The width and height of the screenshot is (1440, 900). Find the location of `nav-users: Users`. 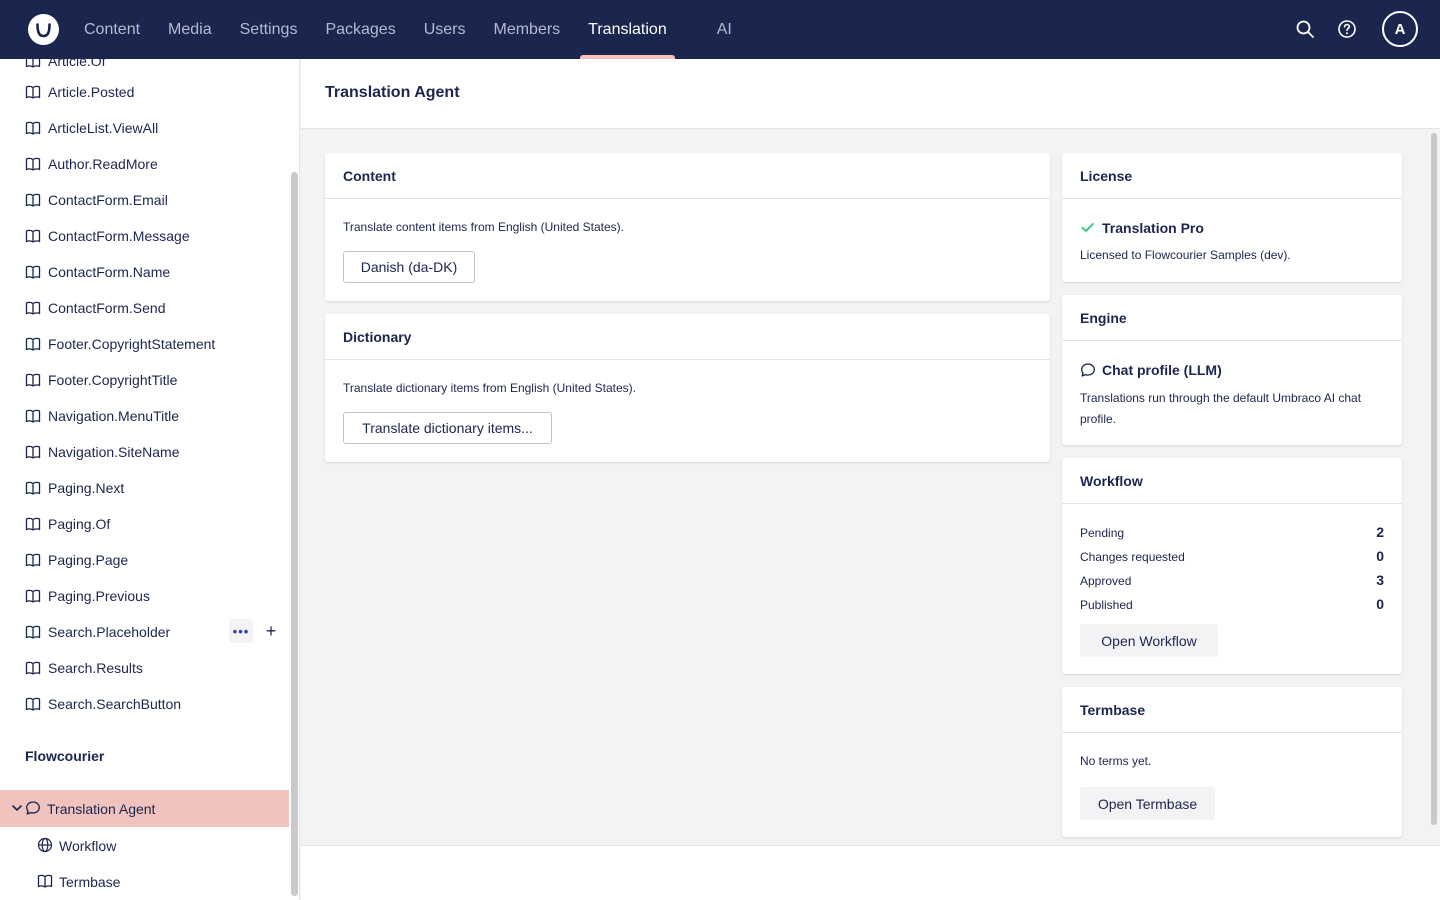

nav-users: Users is located at coordinates (445, 29).